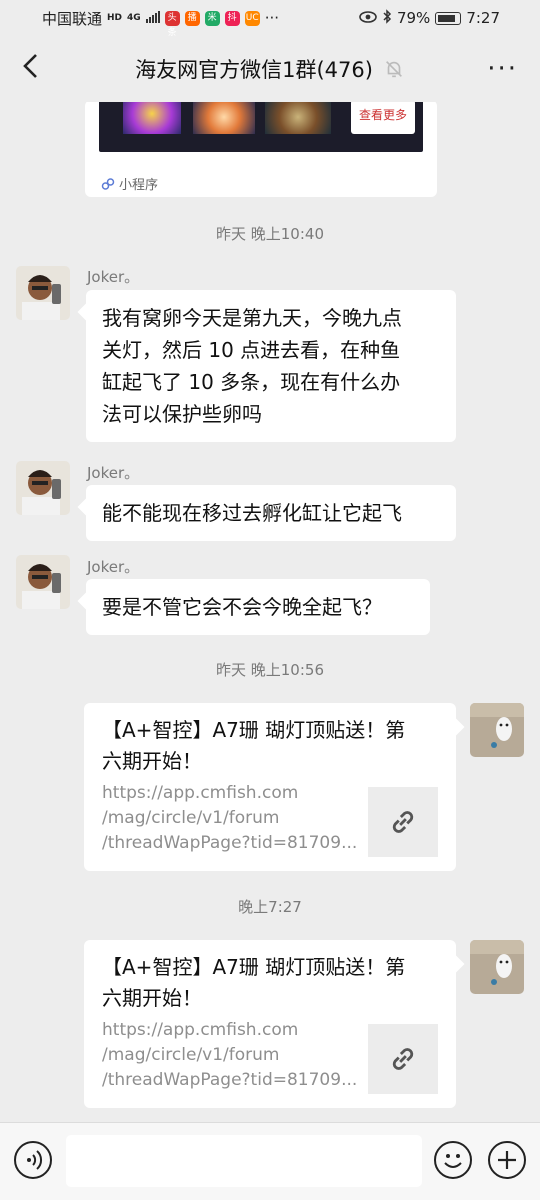 This screenshot has width=540, height=1200. What do you see at coordinates (192, 18) in the screenshot?
I see `app-badge-play: 播` at bounding box center [192, 18].